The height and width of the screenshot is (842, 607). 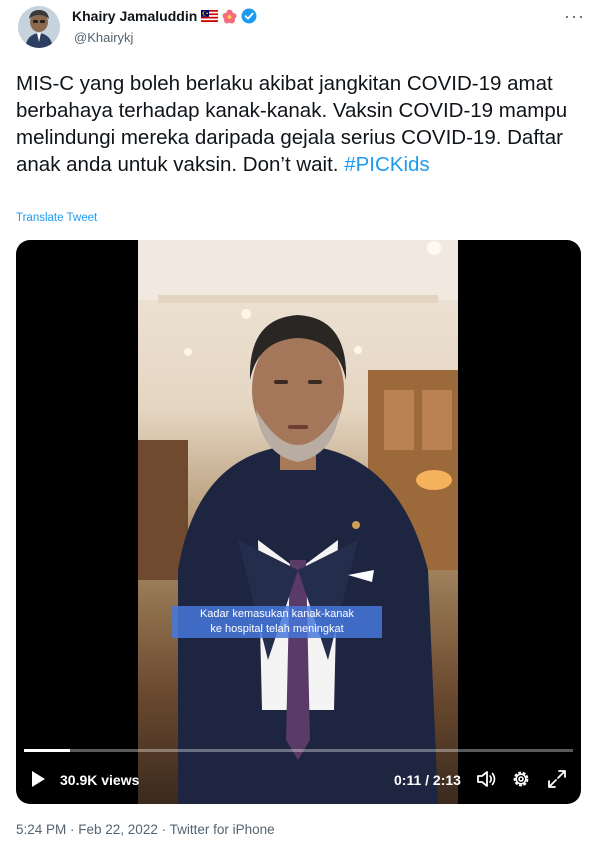 I want to click on video-progress-bar, so click(x=298, y=750).